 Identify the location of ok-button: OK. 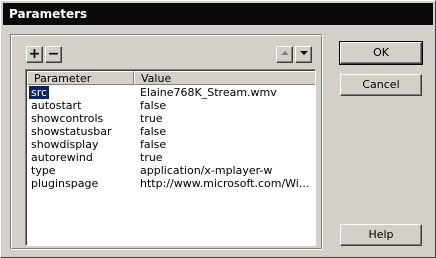
(381, 53).